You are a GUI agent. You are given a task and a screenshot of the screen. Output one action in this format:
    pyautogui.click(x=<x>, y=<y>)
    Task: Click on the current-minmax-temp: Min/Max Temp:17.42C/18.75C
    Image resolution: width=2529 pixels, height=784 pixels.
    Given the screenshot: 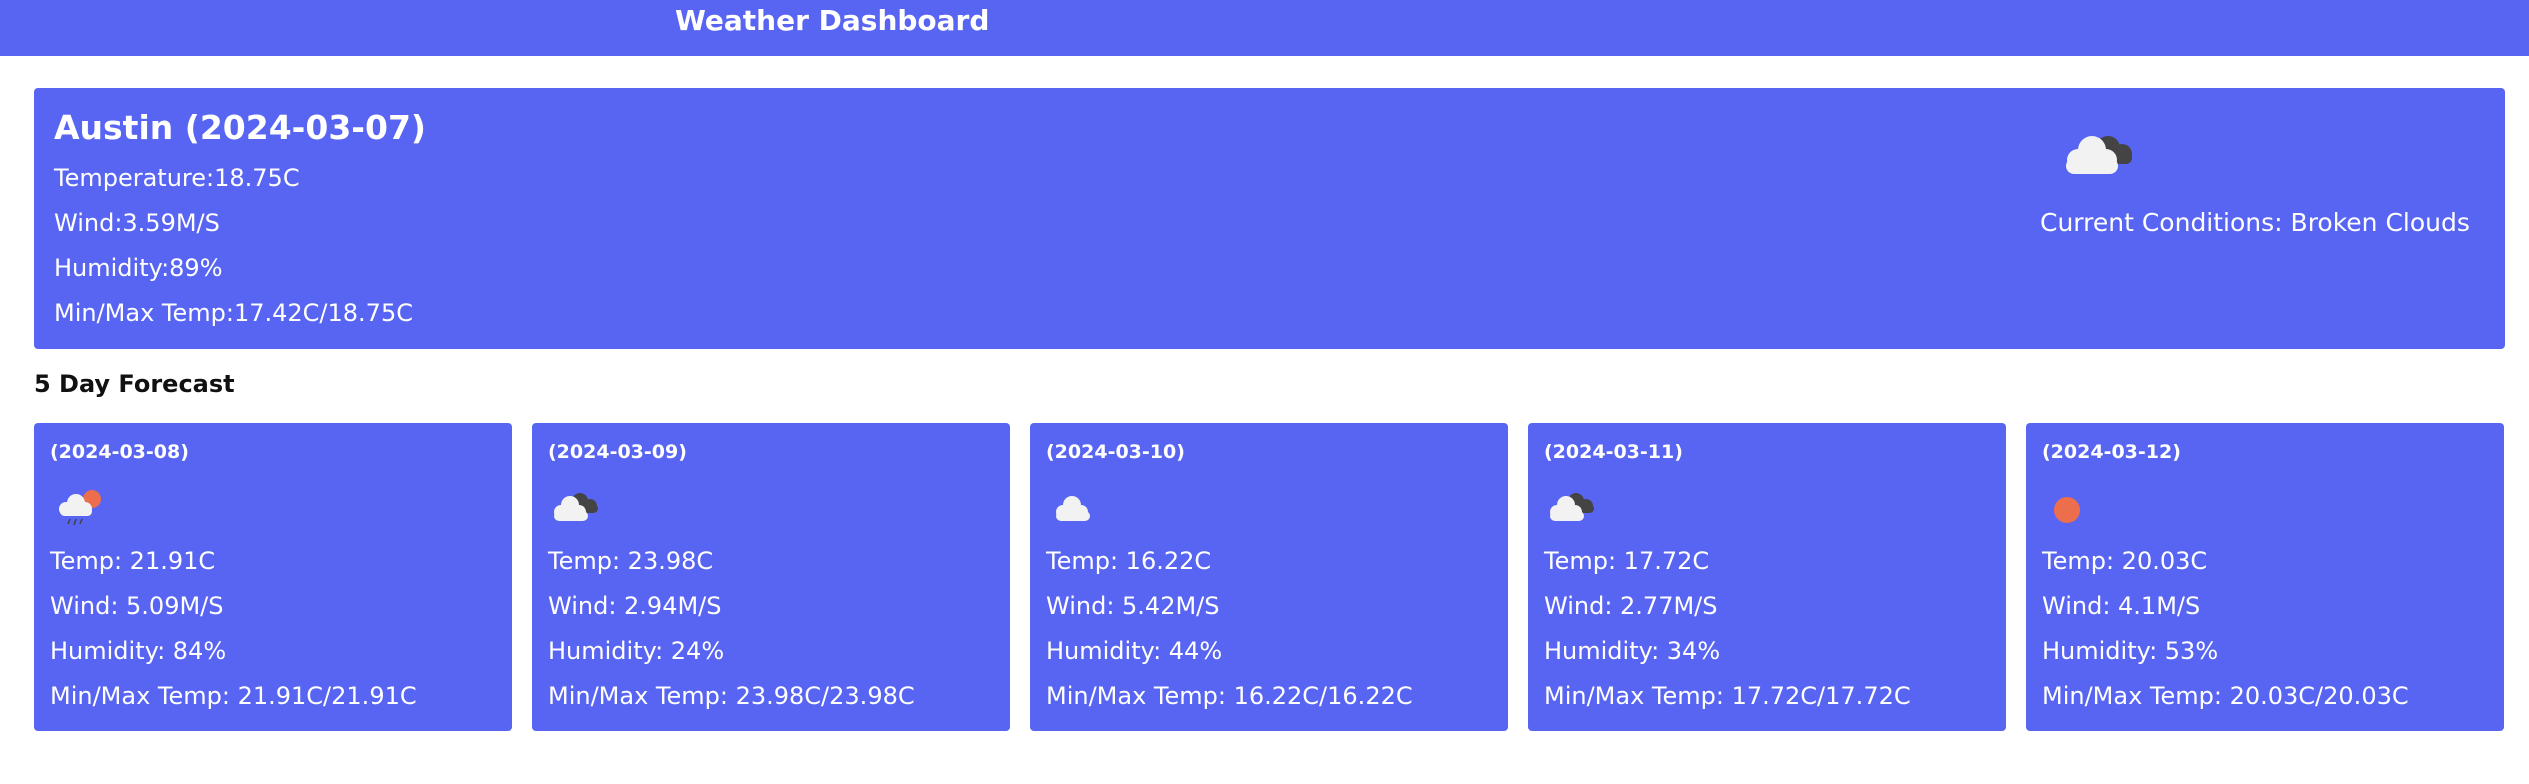 What is the action you would take?
    pyautogui.click(x=233, y=313)
    